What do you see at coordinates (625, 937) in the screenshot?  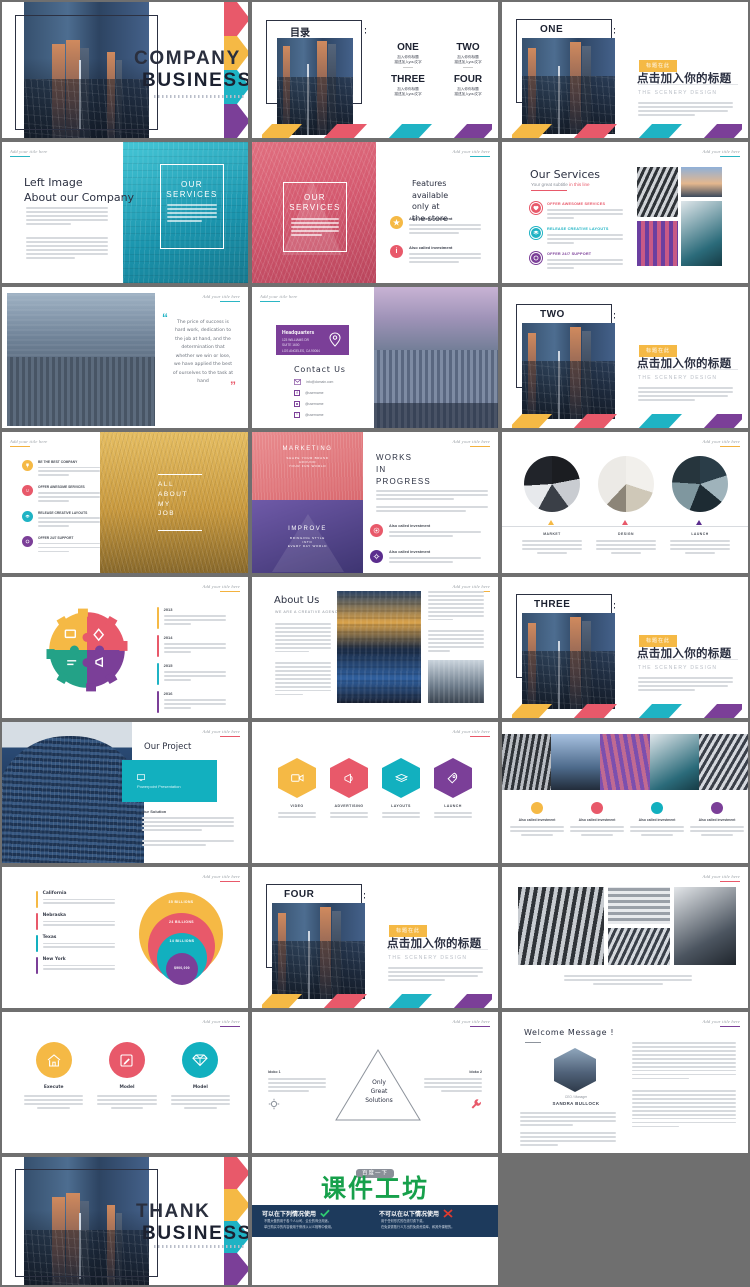 I see `slide-architecture-grid: Add your title here` at bounding box center [625, 937].